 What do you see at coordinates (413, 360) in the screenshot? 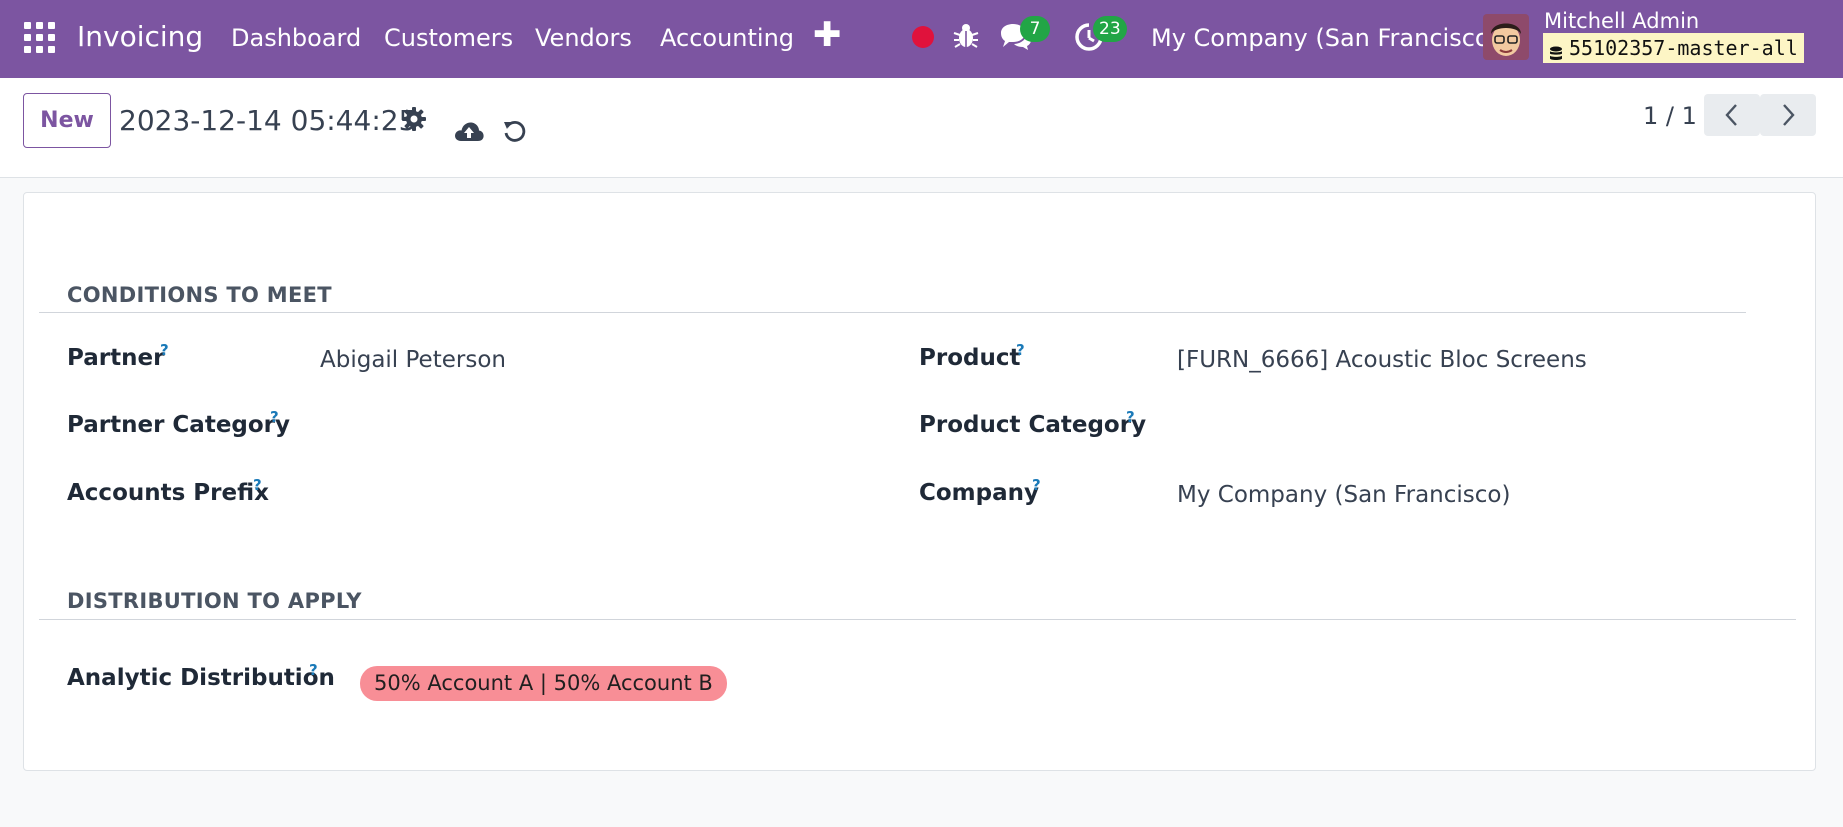
I see `partner-field: Abigail Peterson` at bounding box center [413, 360].